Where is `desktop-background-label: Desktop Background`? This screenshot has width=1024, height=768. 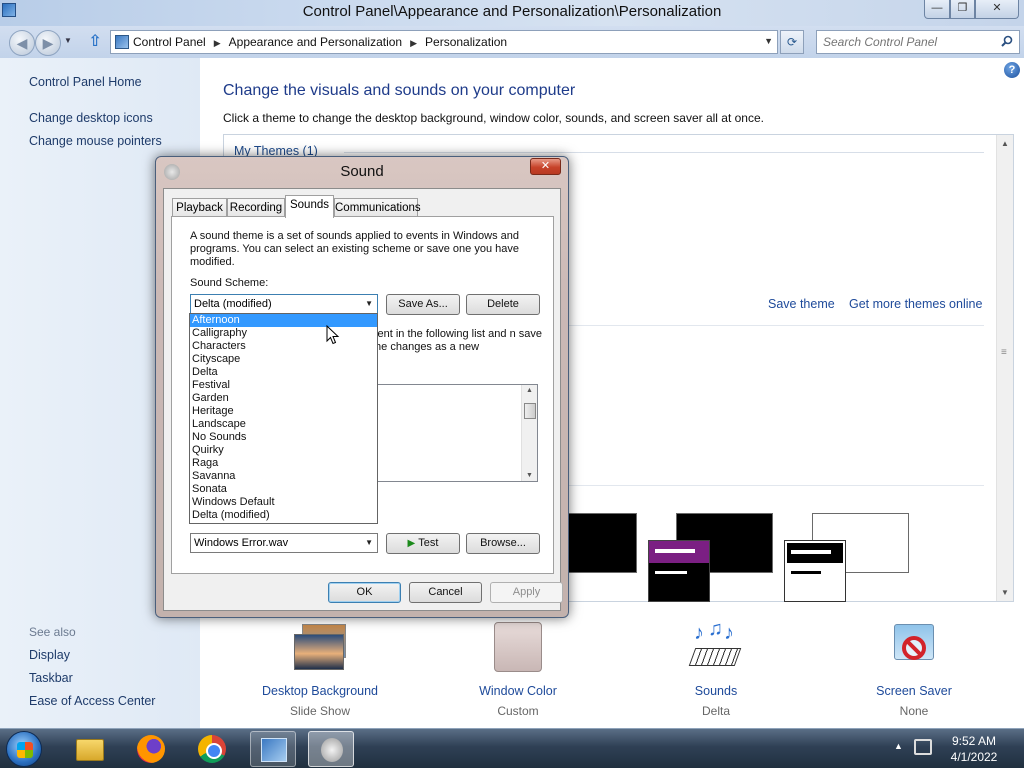
desktop-background-label: Desktop Background is located at coordinates (320, 691).